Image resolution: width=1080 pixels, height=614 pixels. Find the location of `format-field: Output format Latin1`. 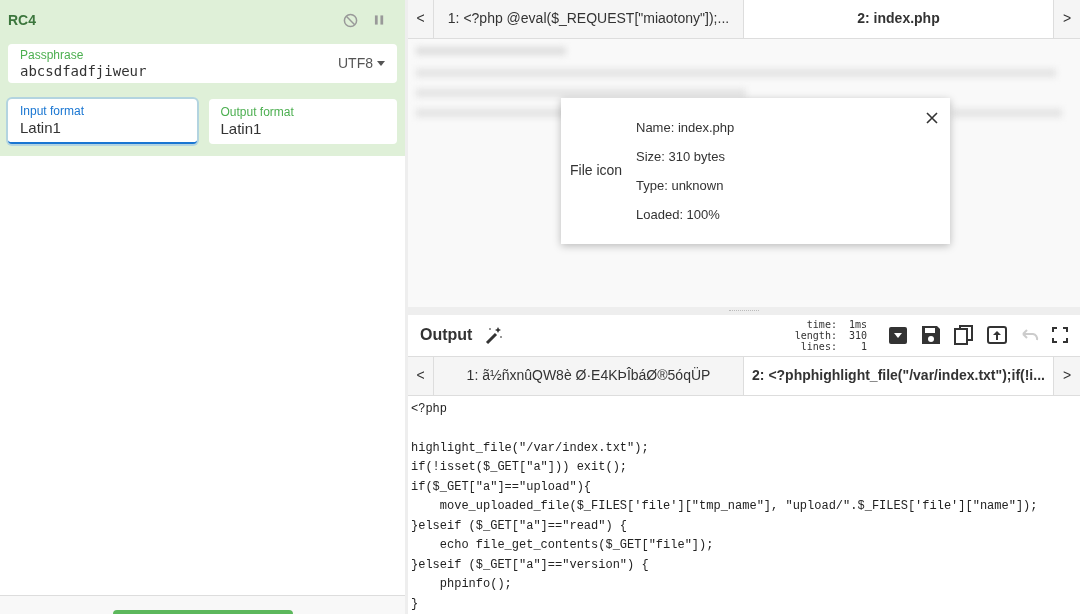

format-field: Output format Latin1 is located at coordinates (302, 121).